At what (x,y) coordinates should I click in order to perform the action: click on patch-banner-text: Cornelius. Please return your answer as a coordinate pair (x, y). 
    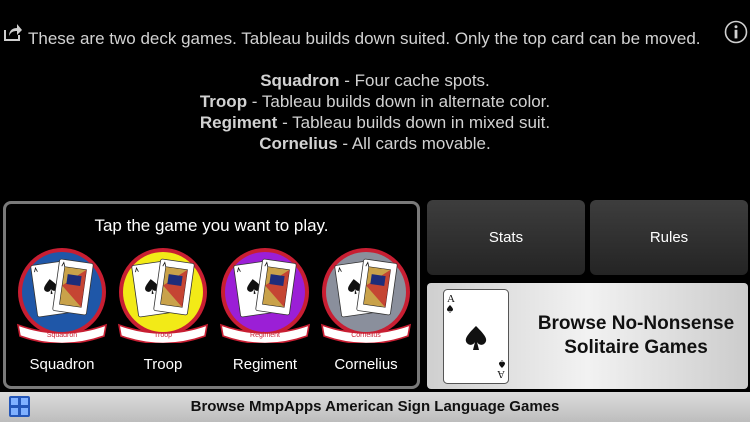
    Looking at the image, I should click on (366, 335).